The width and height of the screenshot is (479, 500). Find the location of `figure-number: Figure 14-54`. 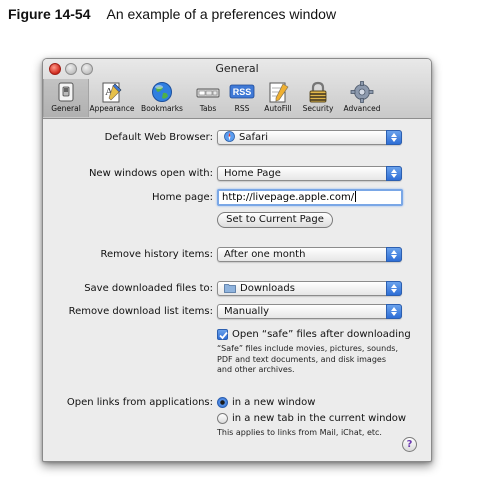

figure-number: Figure 14-54 is located at coordinates (49, 14).